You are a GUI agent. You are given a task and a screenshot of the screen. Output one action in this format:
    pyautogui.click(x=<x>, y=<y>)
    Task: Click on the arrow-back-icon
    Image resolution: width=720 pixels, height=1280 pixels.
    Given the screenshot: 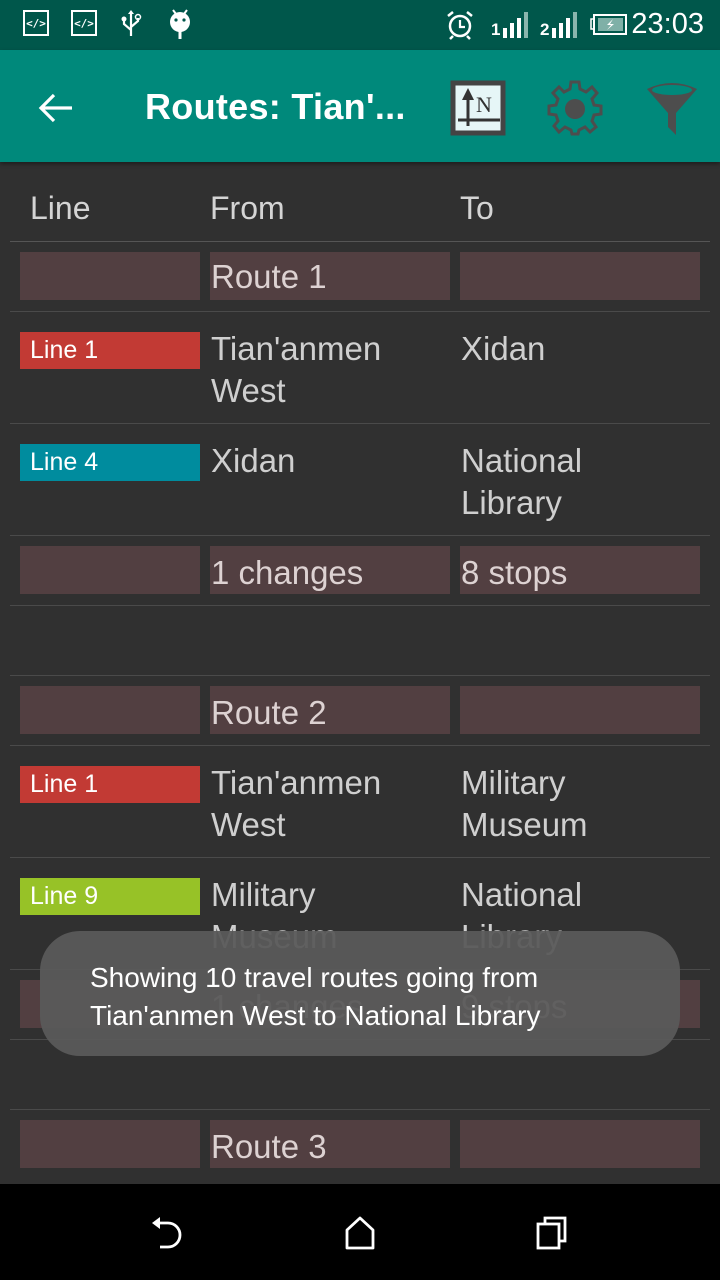 What is the action you would take?
    pyautogui.click(x=55, y=108)
    